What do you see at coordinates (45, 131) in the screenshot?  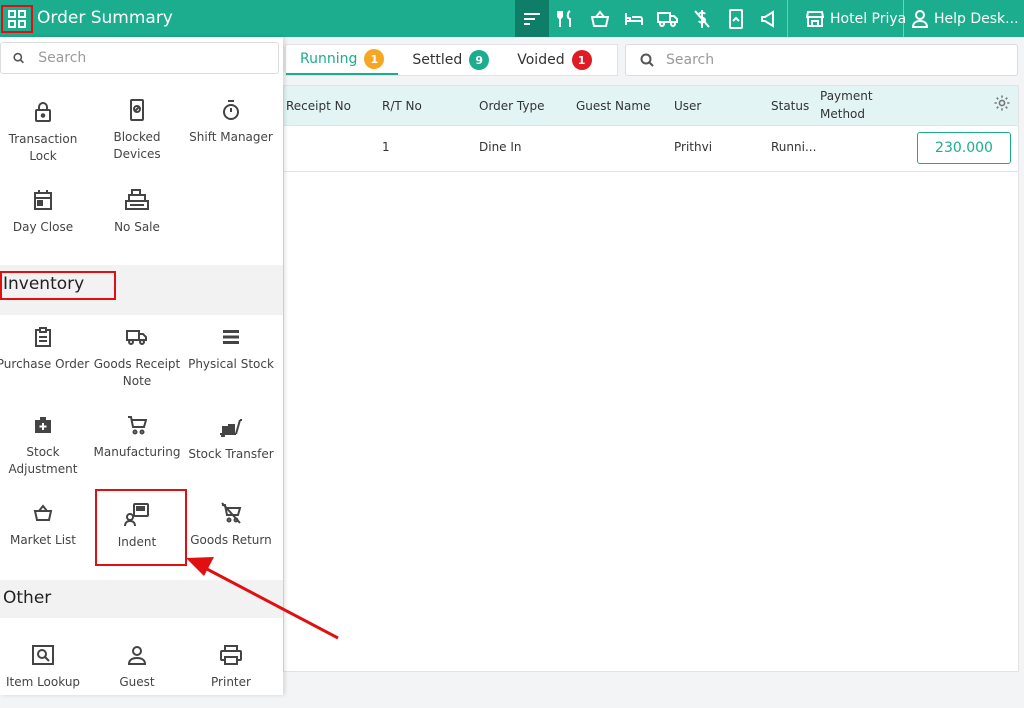 I see `menu-item-transaction-lock: Transaction Lock` at bounding box center [45, 131].